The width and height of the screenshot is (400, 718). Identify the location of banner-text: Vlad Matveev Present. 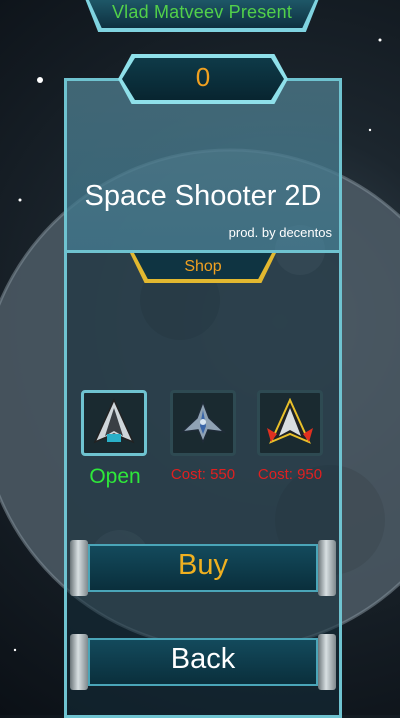
(202, 12).